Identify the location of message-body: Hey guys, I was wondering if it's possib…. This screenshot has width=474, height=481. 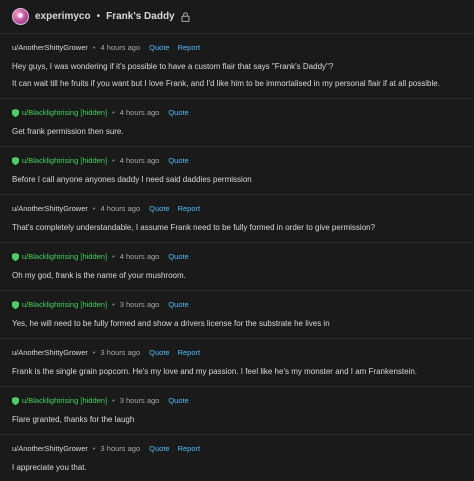
(237, 75).